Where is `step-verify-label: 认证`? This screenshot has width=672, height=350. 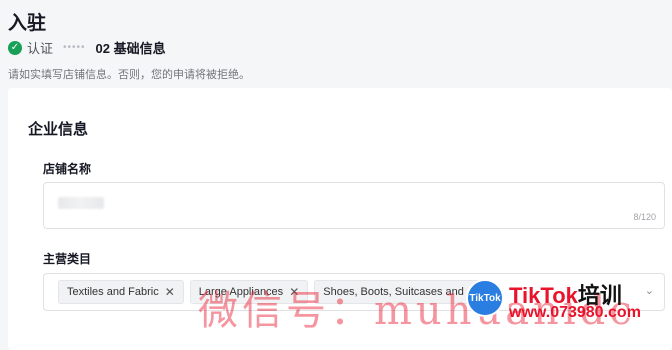
step-verify-label: 认证 is located at coordinates (40, 47).